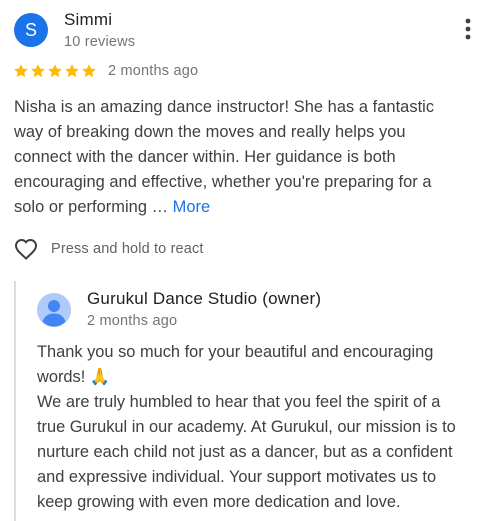 The image size is (498, 521). Describe the element at coordinates (132, 321) in the screenshot. I see `owner-reply-date: 2 months ago` at that location.